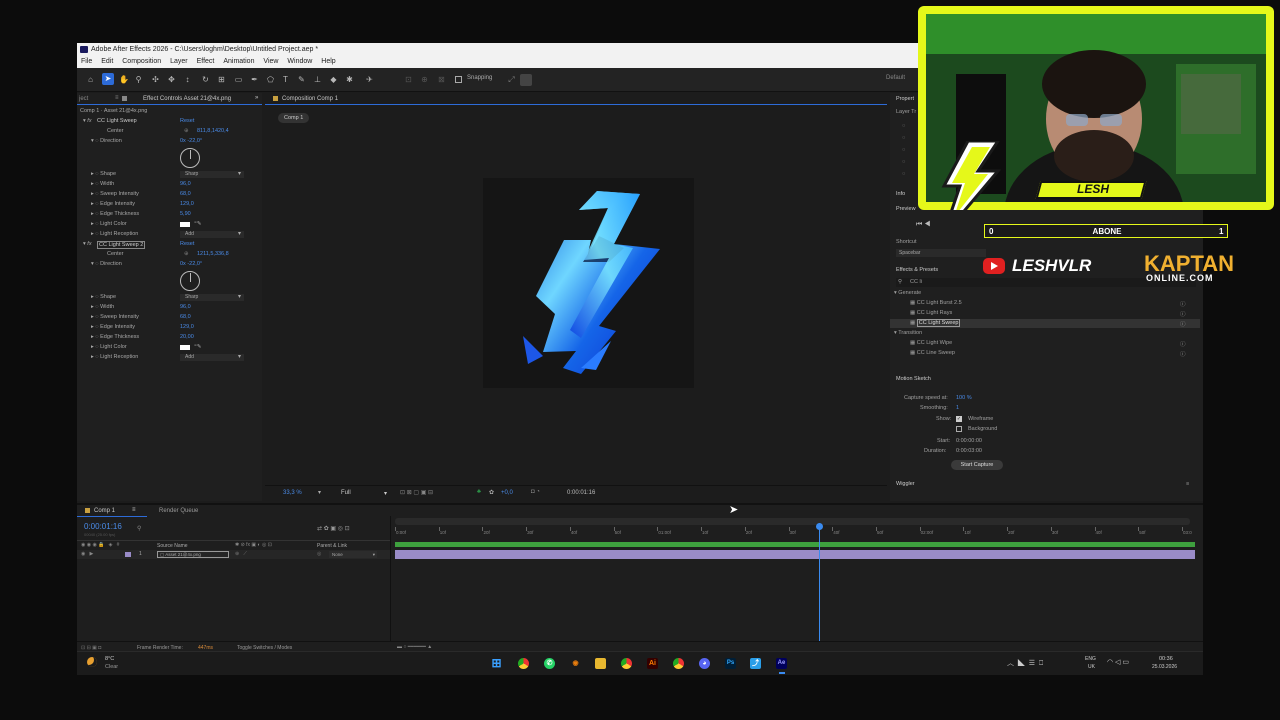 The image size is (1280, 720). Describe the element at coordinates (959, 429) in the screenshot. I see `background-checkbox` at that location.